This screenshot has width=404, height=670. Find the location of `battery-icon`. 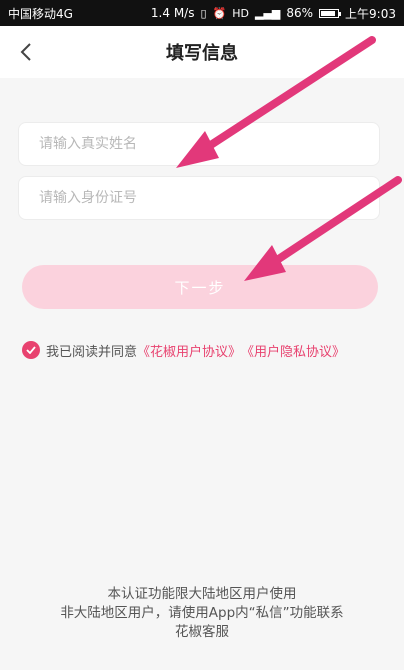

battery-icon is located at coordinates (330, 13).